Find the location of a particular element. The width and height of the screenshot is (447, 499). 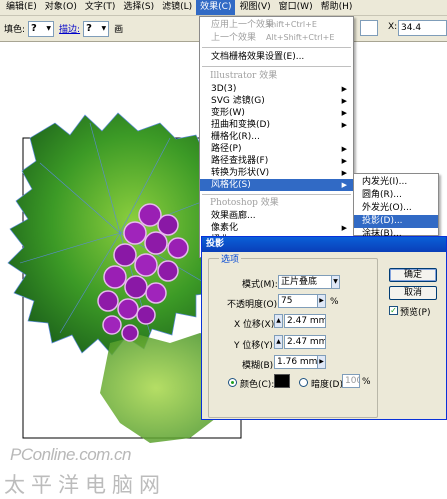

fill-value: ? is located at coordinates (34, 28).